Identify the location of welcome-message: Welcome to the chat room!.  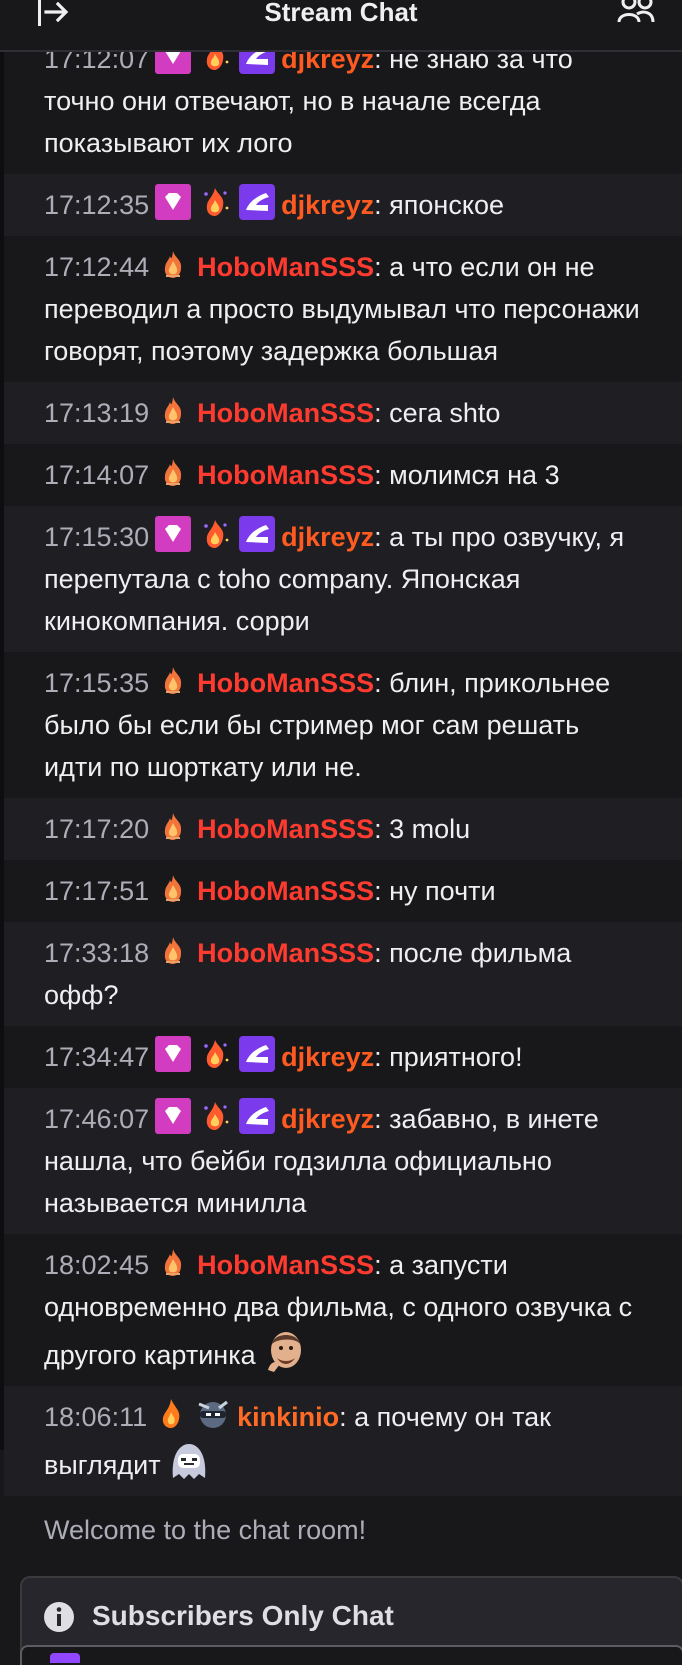
(205, 1530).